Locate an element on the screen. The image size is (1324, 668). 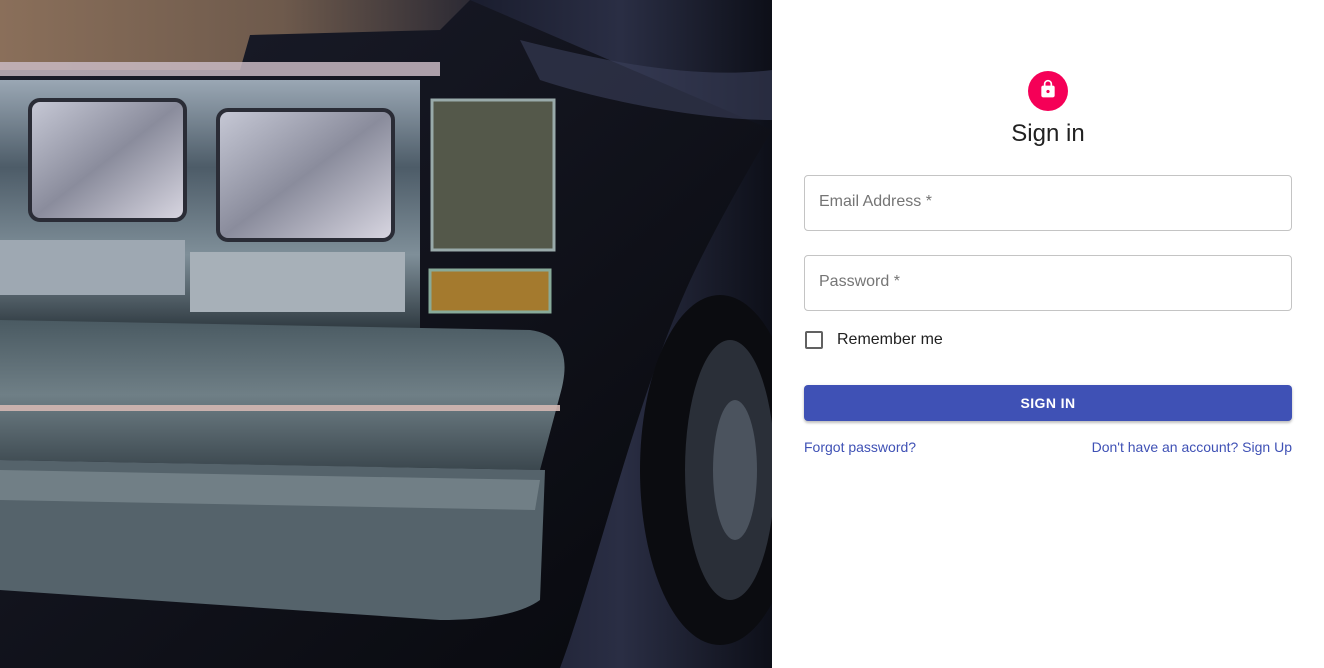
password-field: Password * is located at coordinates (1048, 283).